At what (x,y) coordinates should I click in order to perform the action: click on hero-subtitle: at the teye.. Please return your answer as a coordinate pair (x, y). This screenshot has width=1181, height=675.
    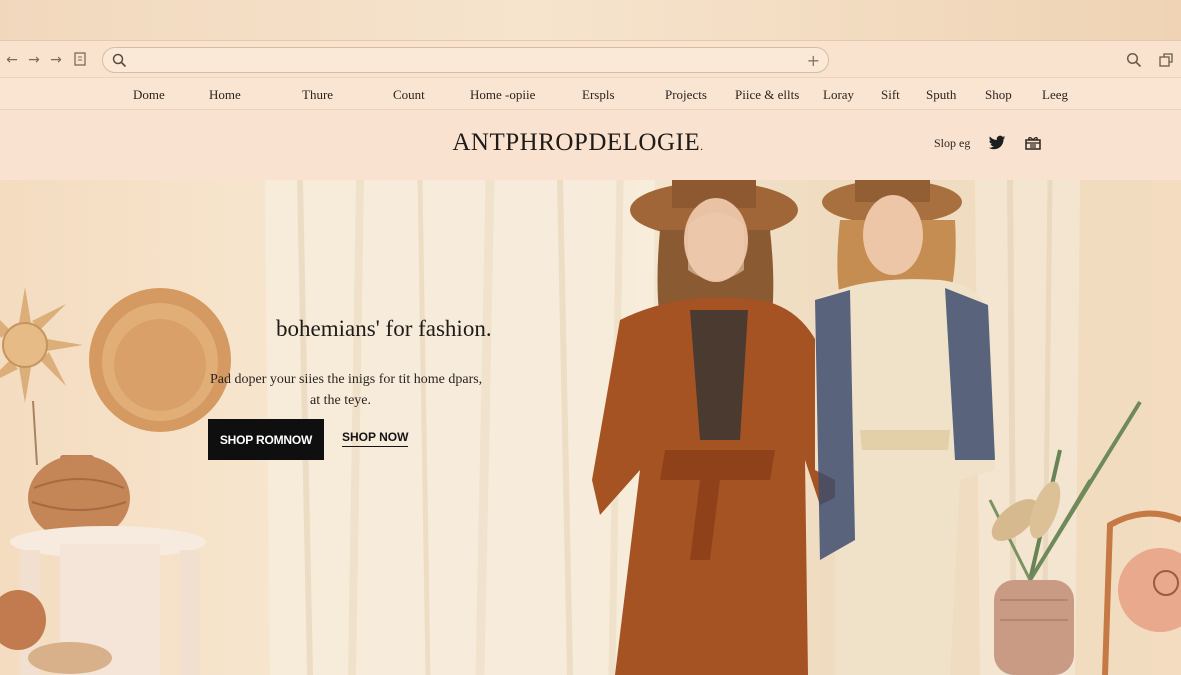
    Looking at the image, I should click on (341, 400).